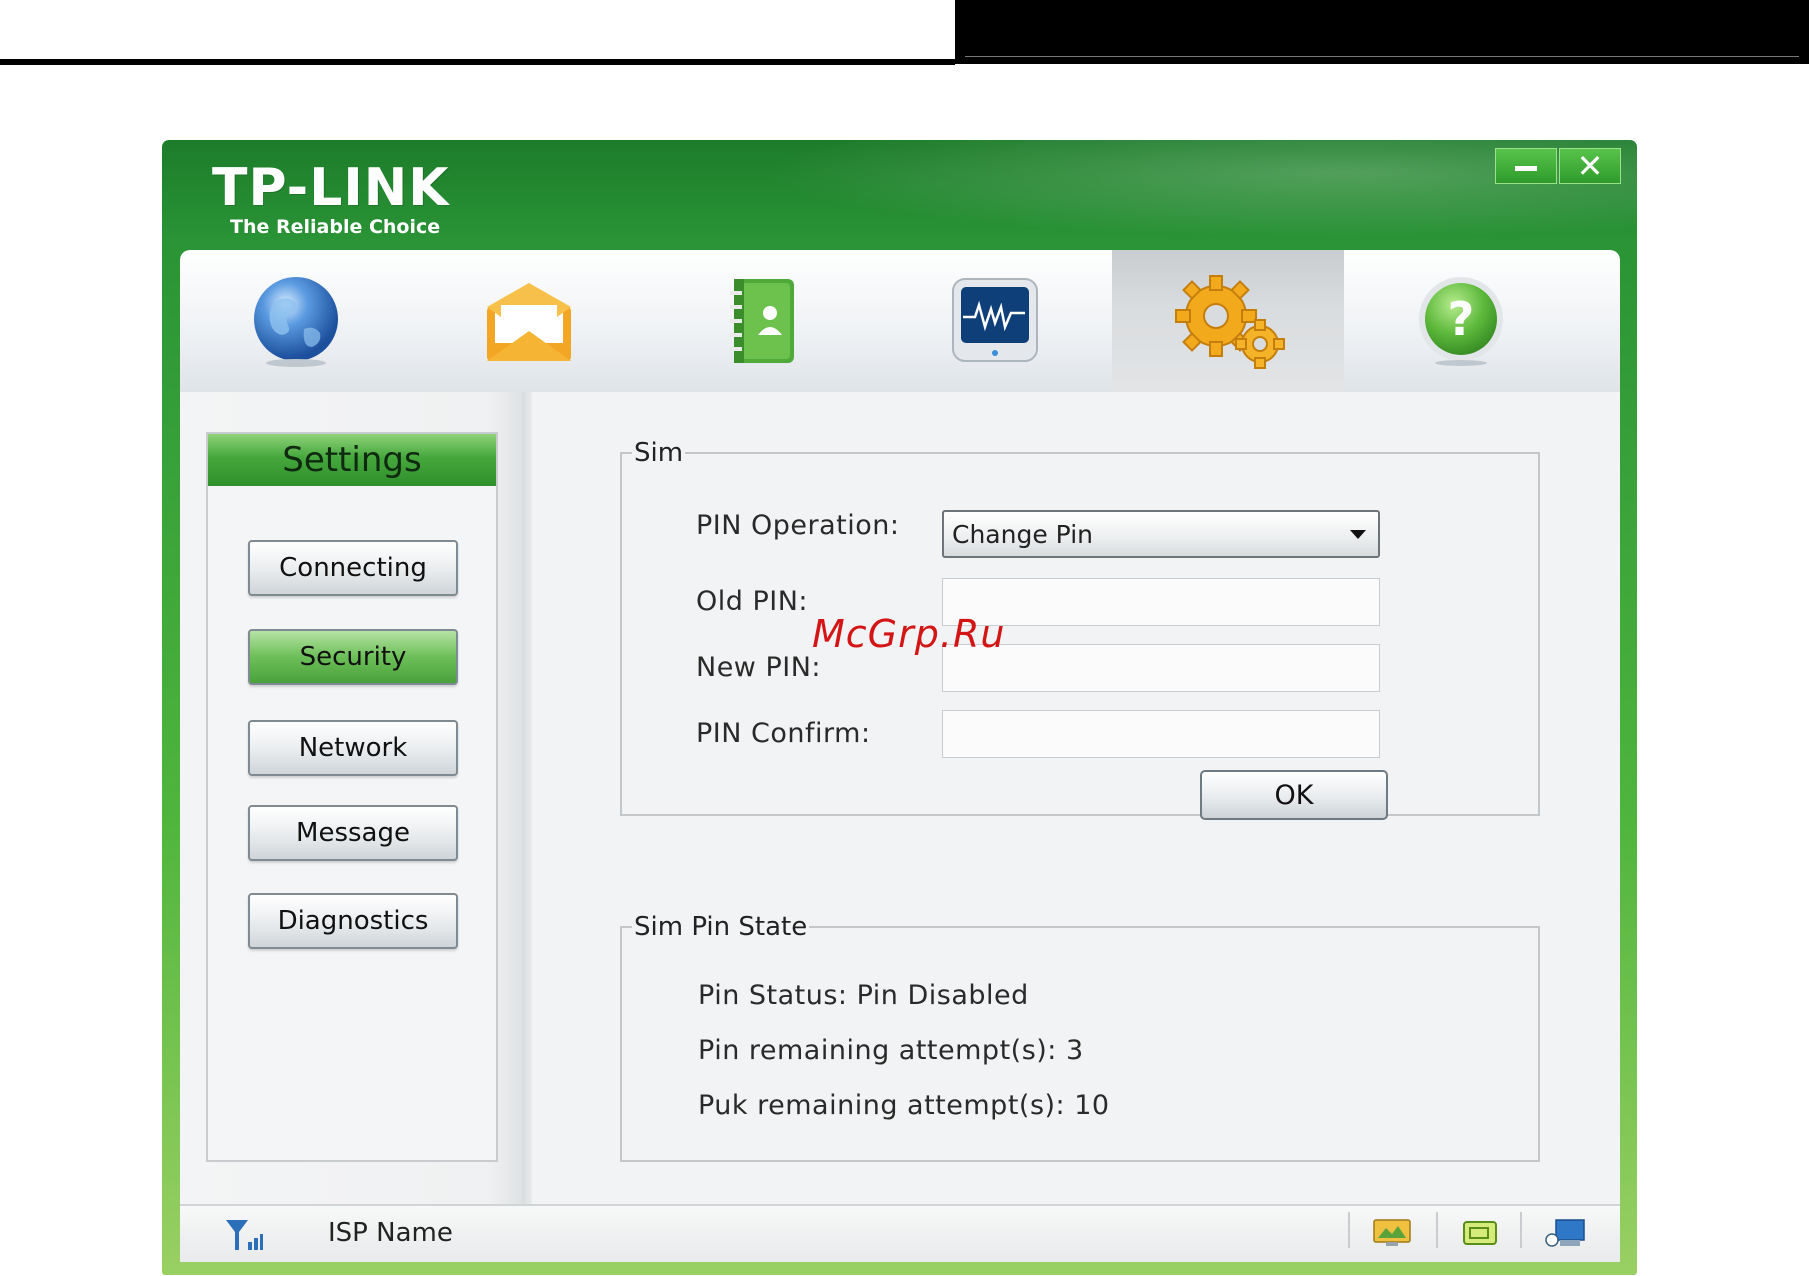 This screenshot has width=1809, height=1276. Describe the element at coordinates (1558, 166) in the screenshot. I see `window-controls: ✕` at that location.